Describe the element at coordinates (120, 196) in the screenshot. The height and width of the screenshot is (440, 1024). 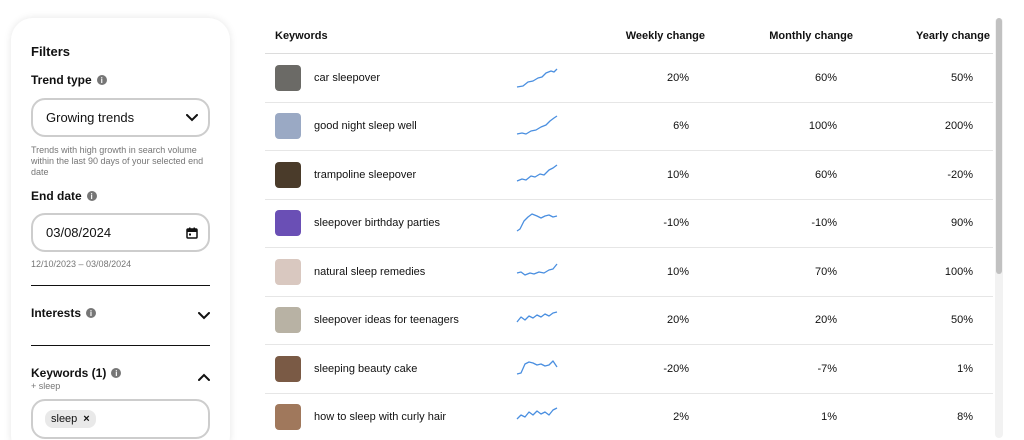
I see `end-date-label-row: End date i` at that location.